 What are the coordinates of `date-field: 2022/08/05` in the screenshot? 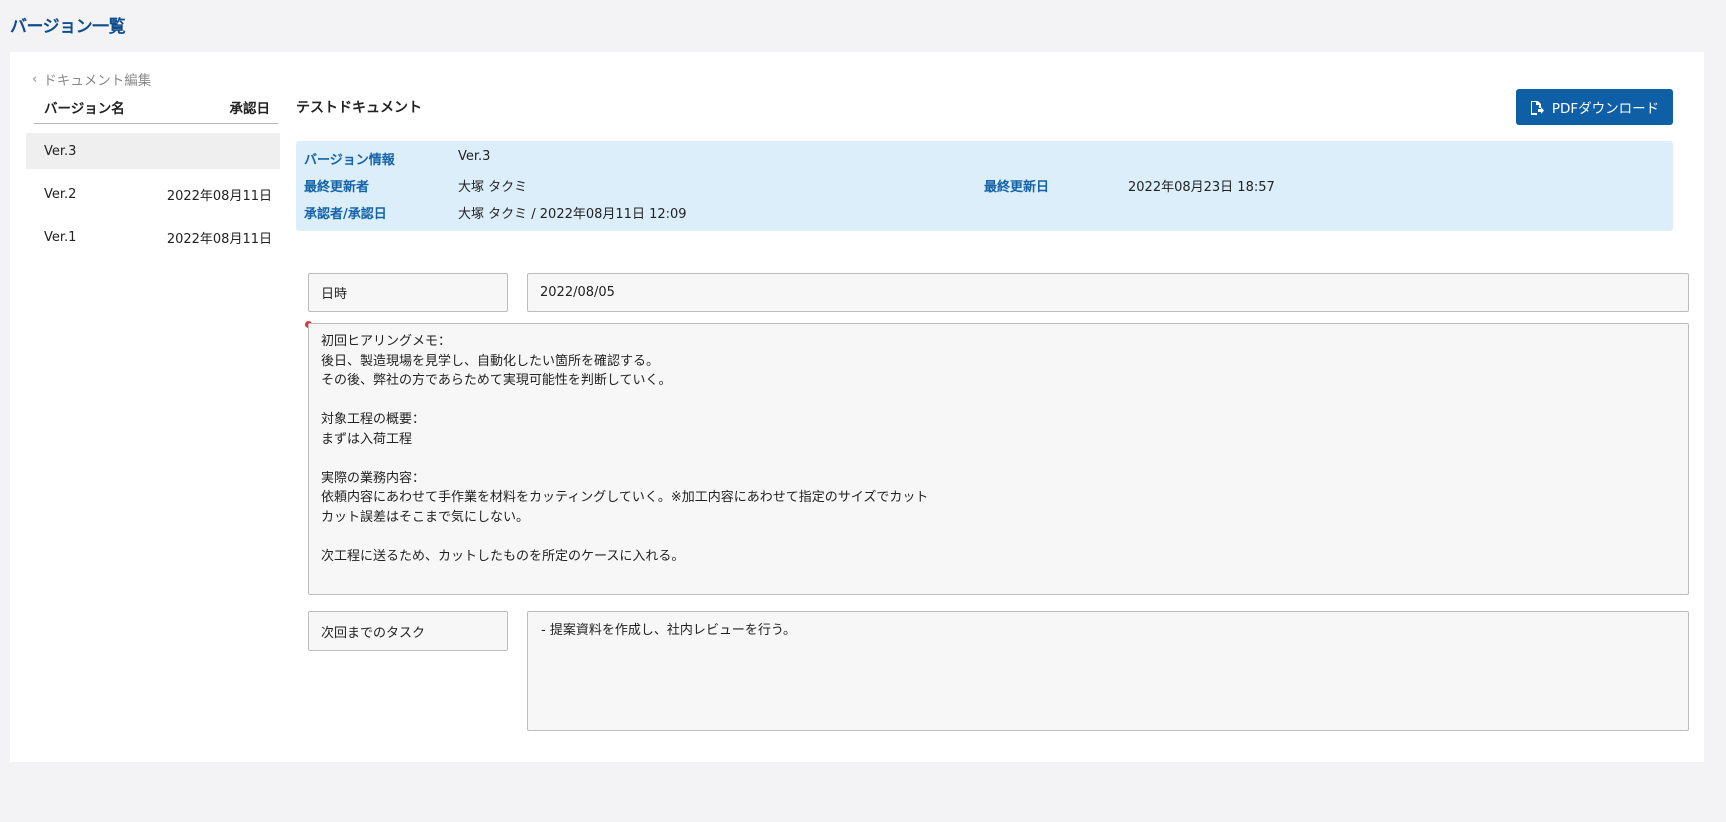 It's located at (1108, 292).